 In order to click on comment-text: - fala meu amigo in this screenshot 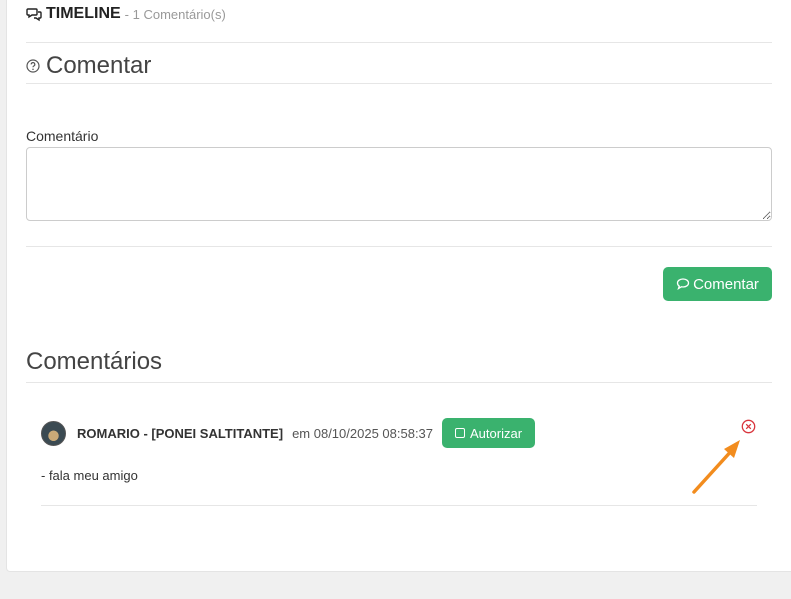, I will do `click(89, 475)`.